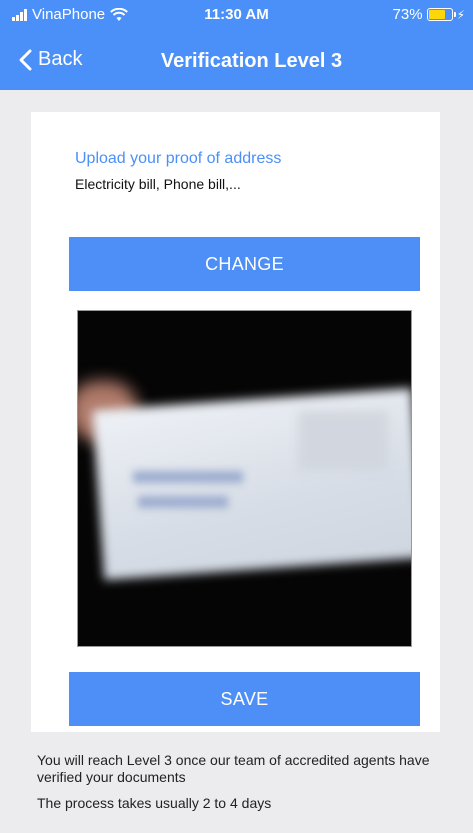 This screenshot has height=833, width=473. Describe the element at coordinates (236, 14) in the screenshot. I see `status-bar: VinaPhone 11:30 AM 73% ⚡` at that location.